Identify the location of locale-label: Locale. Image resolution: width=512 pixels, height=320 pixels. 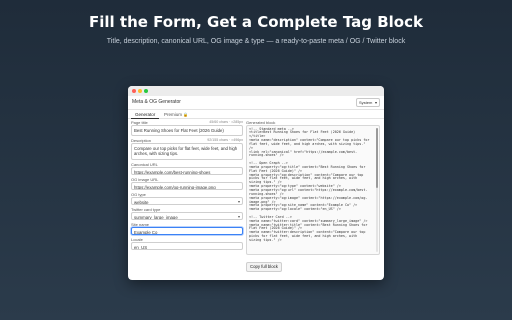
(137, 239).